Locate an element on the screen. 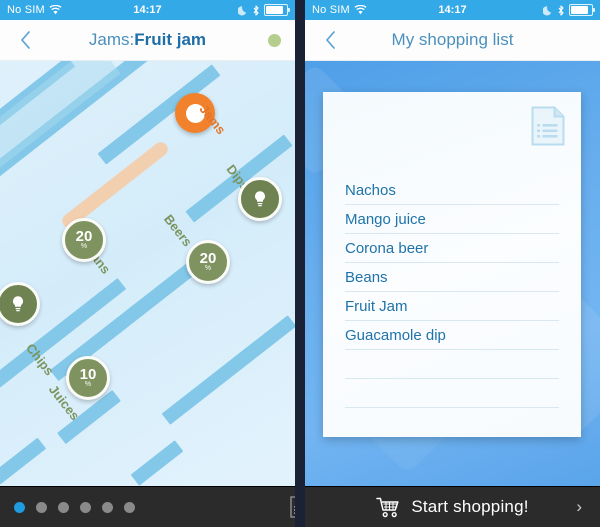 The width and height of the screenshot is (600, 527). chevron-right-icon: › is located at coordinates (579, 507).